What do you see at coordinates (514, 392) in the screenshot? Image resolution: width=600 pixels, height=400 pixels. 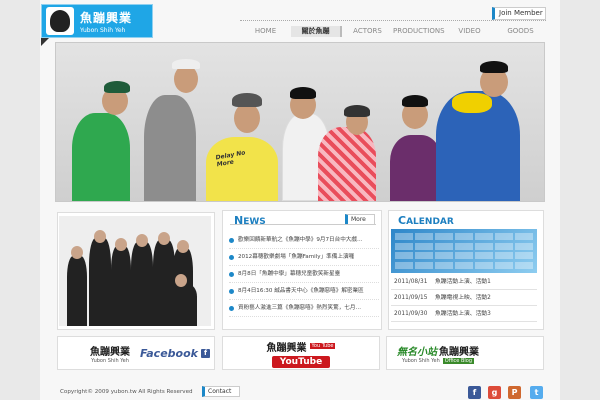 I see `plurk-icon: P` at bounding box center [514, 392].